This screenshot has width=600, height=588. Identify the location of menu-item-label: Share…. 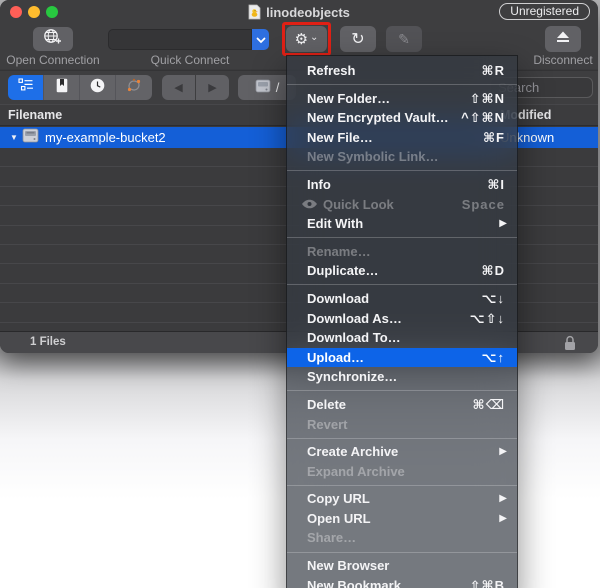
(332, 538).